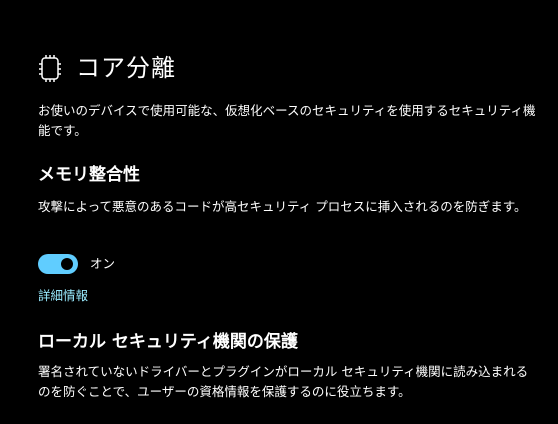 The height and width of the screenshot is (424, 558). Describe the element at coordinates (50, 68) in the screenshot. I see `core-isolation-chip-icon` at that location.